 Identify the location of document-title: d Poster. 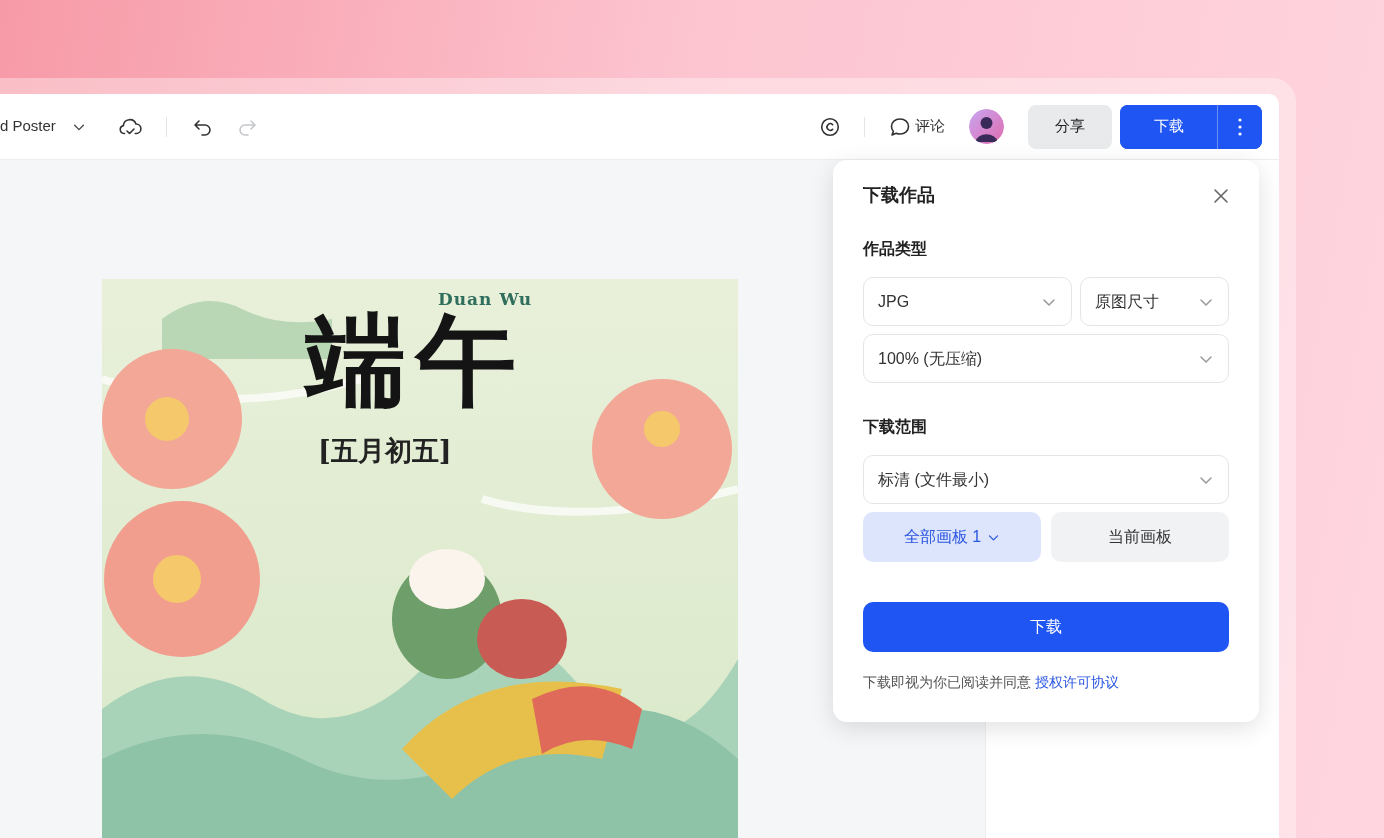
(28, 126).